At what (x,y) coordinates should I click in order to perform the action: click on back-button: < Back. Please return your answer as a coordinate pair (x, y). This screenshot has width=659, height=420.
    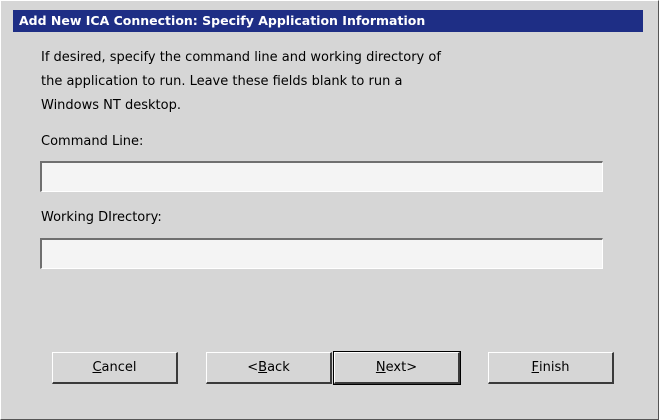
    Looking at the image, I should click on (269, 368).